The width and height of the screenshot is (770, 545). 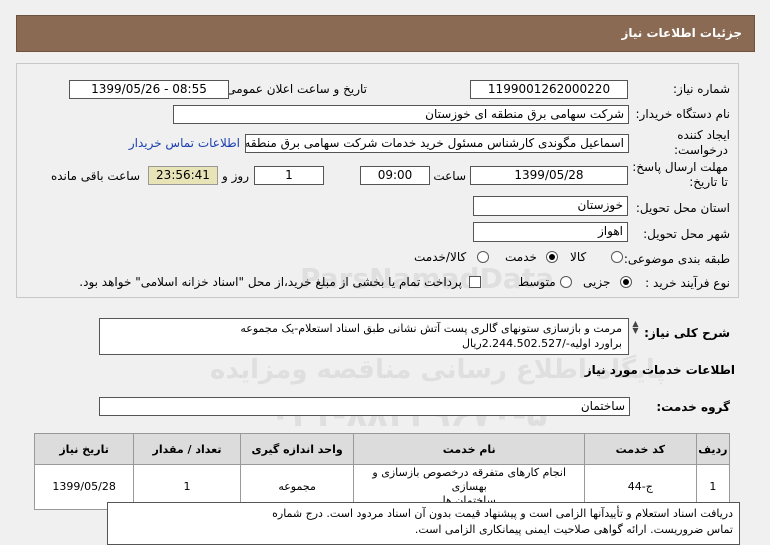 I want to click on service-group-field: ساختمان, so click(x=364, y=406).